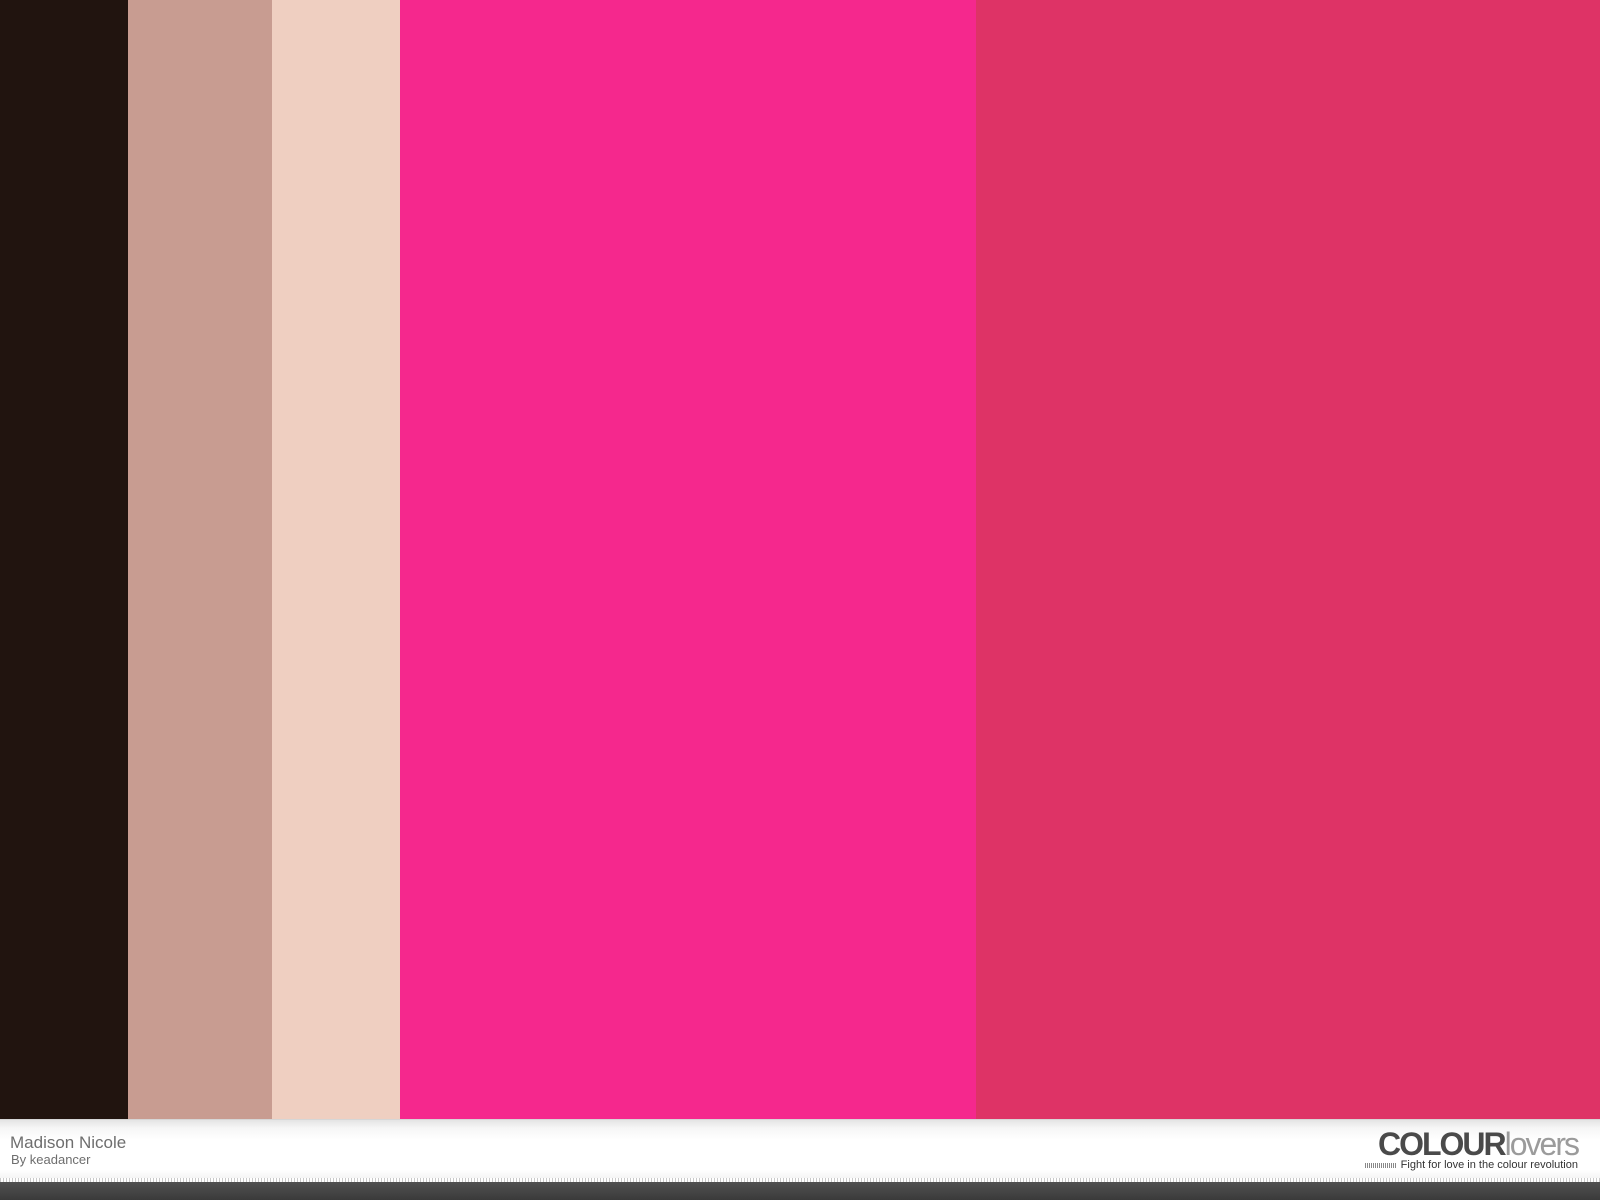  What do you see at coordinates (68, 1142) in the screenshot?
I see `palette-title: Madison Nicole` at bounding box center [68, 1142].